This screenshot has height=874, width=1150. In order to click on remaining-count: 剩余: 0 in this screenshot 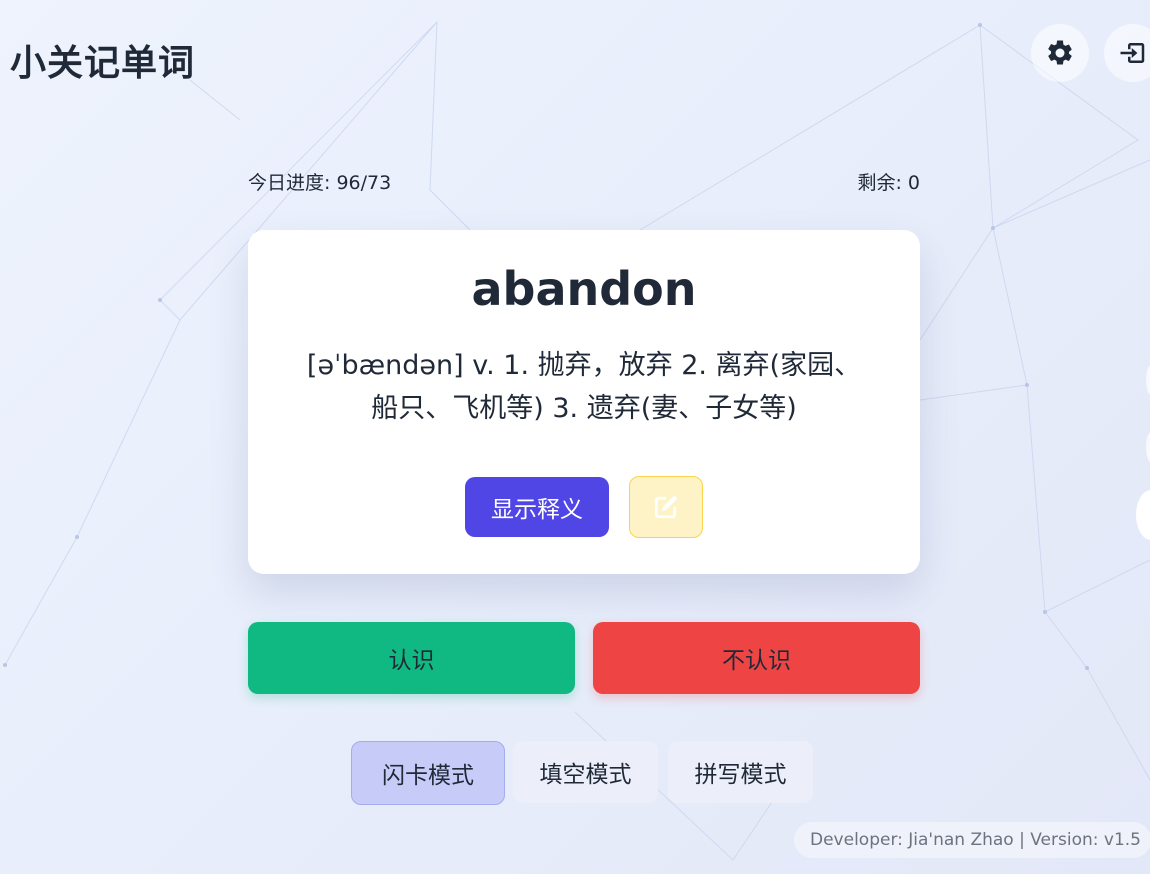, I will do `click(888, 183)`.